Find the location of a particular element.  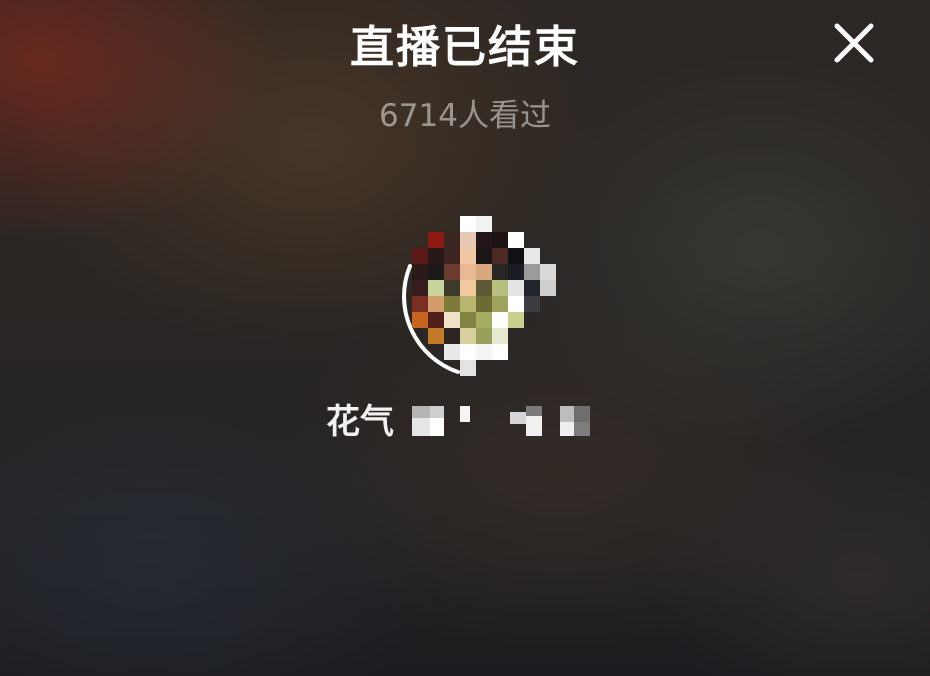

viewer-count: 6714人看过 is located at coordinates (465, 116).